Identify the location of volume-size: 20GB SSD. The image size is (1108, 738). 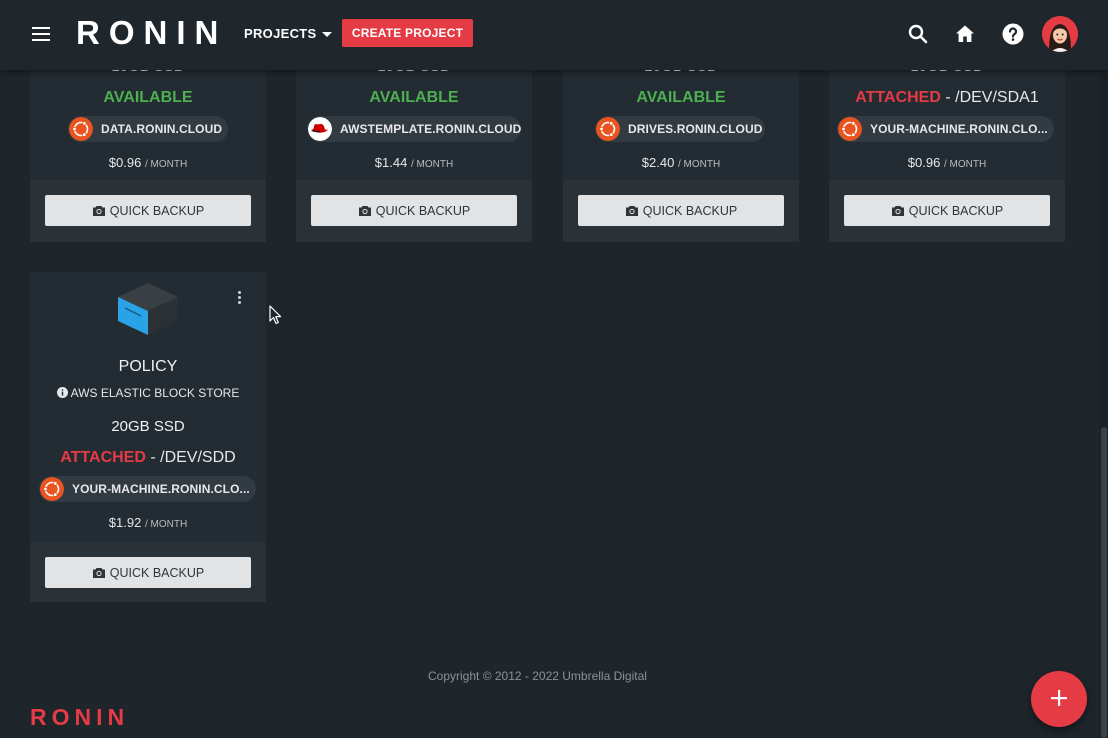
(148, 426).